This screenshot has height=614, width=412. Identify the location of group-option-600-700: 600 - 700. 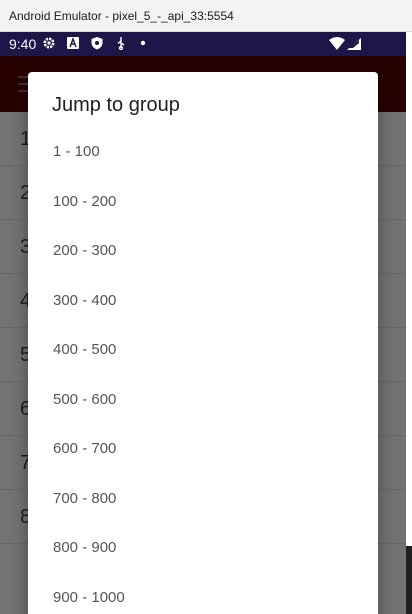
(203, 459).